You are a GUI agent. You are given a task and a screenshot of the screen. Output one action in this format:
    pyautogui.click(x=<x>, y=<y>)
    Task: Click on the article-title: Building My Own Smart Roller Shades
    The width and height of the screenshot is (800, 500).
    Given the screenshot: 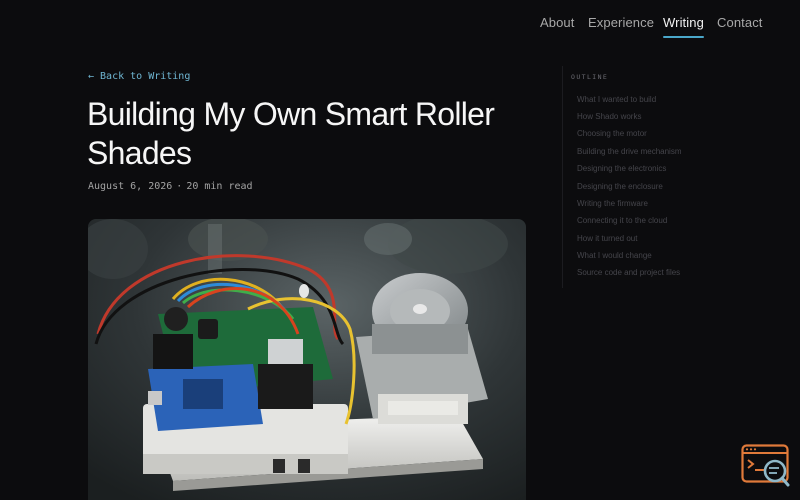 What is the action you would take?
    pyautogui.click(x=291, y=133)
    